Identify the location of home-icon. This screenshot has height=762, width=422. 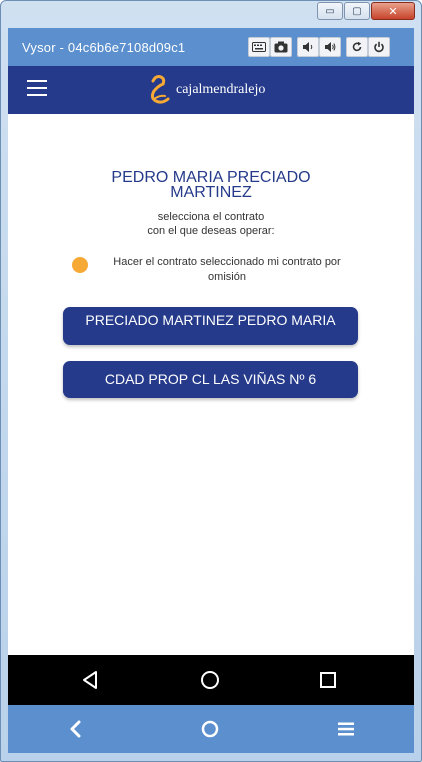
(210, 680).